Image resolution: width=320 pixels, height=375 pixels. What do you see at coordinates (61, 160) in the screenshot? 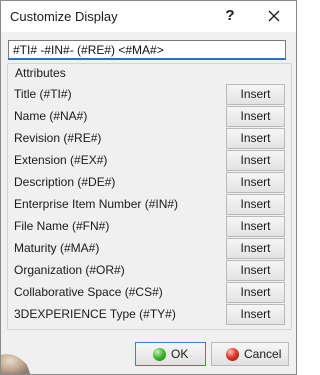
I see `attribute-label: Extension (#EX#)` at bounding box center [61, 160].